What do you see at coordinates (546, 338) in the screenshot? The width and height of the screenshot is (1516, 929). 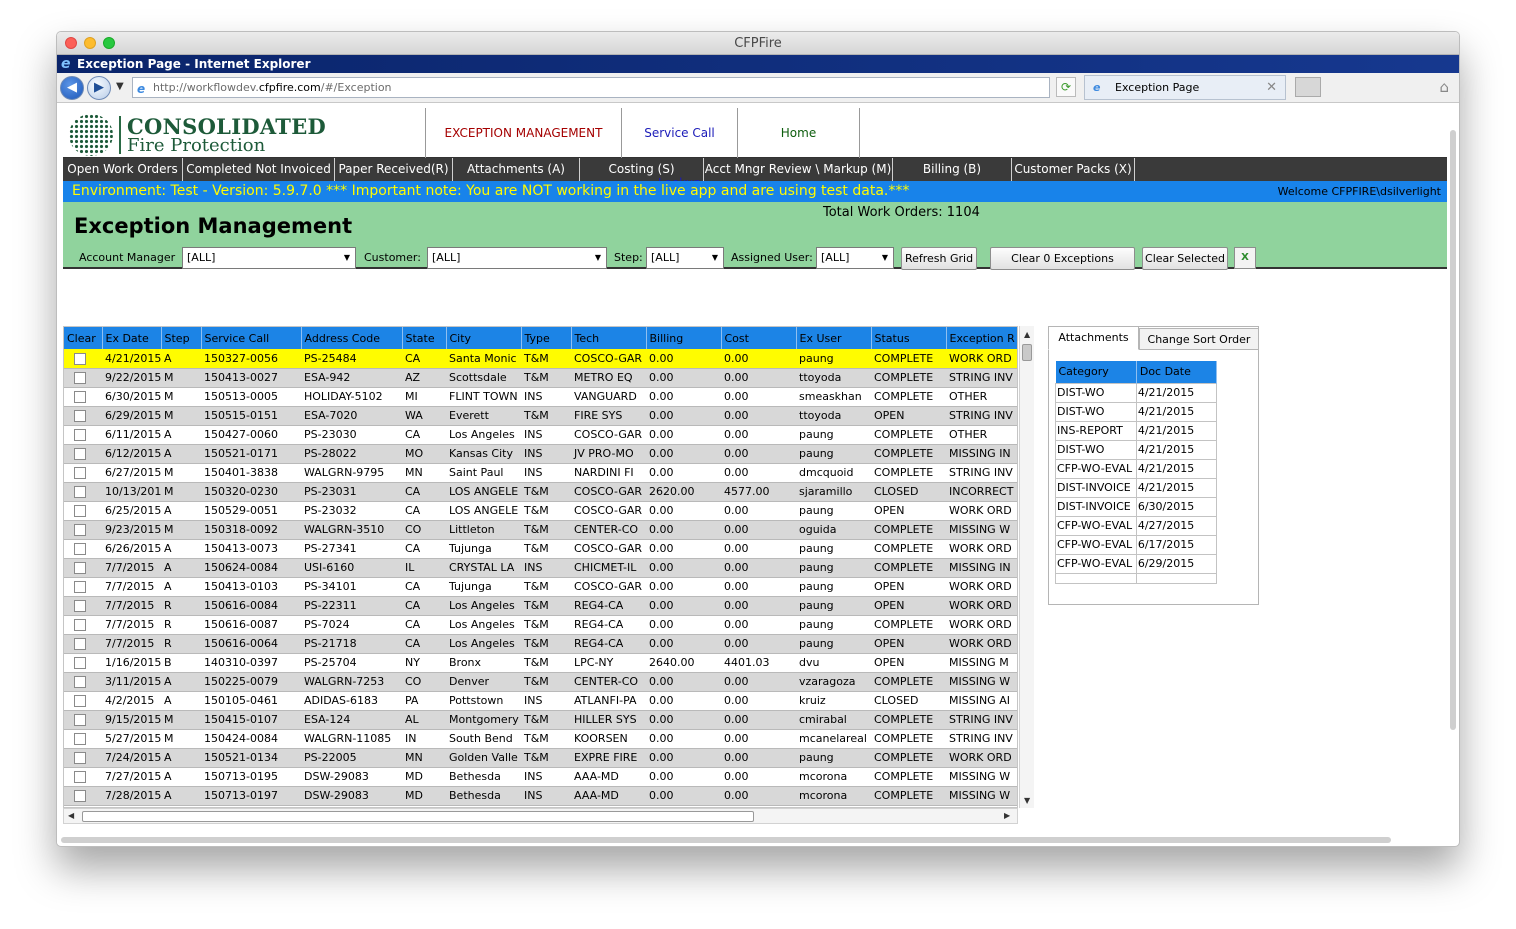 I see `column-header-type: Type` at bounding box center [546, 338].